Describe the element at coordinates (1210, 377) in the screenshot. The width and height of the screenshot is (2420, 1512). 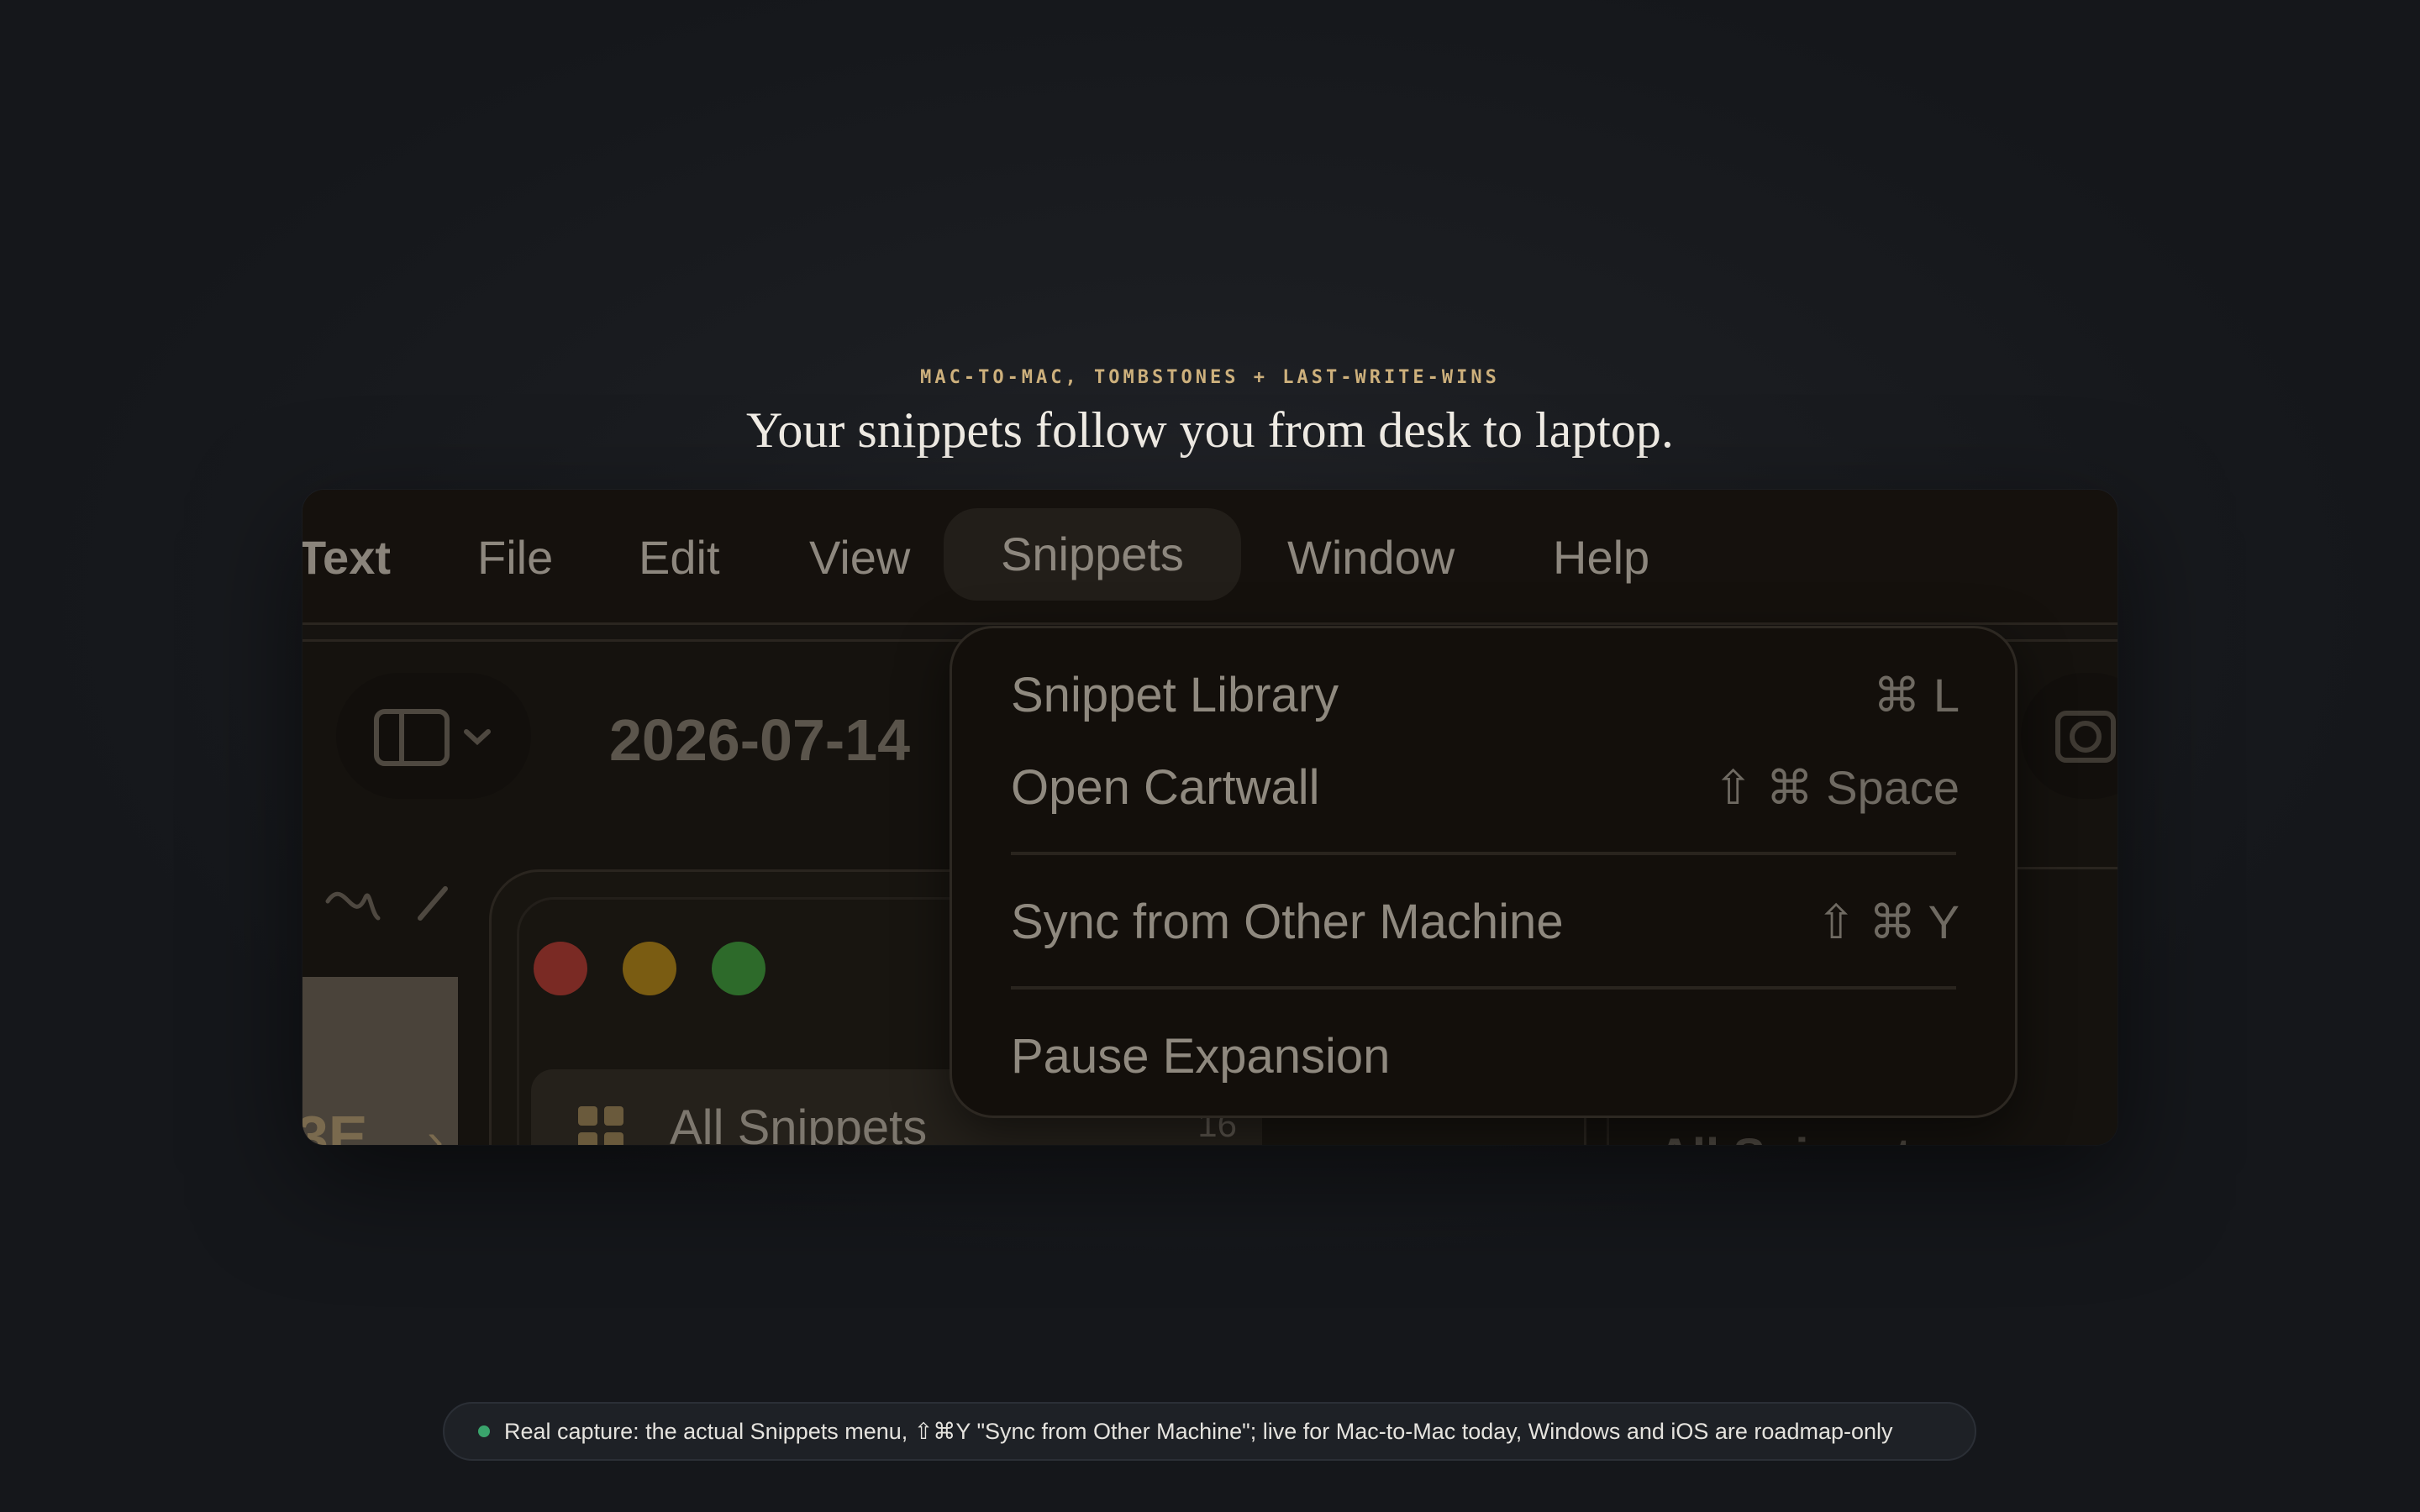
I see `eyebrow-label: MAC-TO-MAC, TOMBSTONES + LAST-WRITE-WINS` at that location.